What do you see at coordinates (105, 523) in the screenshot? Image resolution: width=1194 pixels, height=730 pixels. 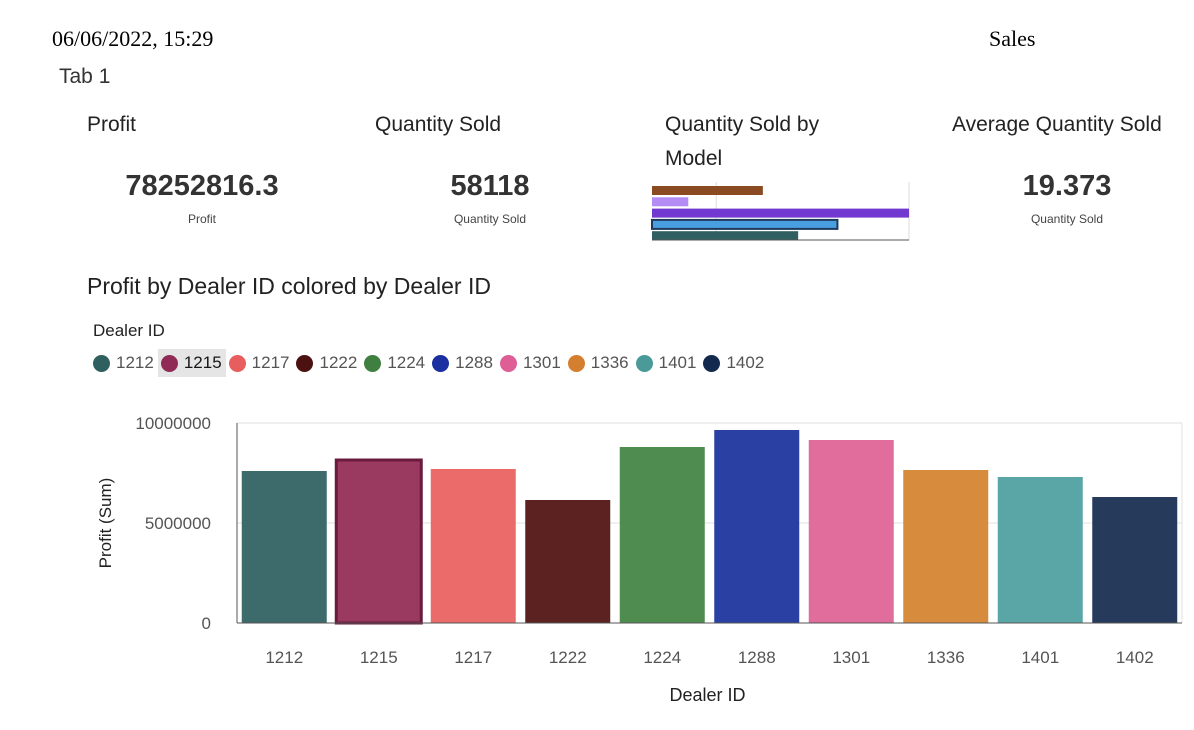 I see `y-axis-title: Profit (Sum)` at bounding box center [105, 523].